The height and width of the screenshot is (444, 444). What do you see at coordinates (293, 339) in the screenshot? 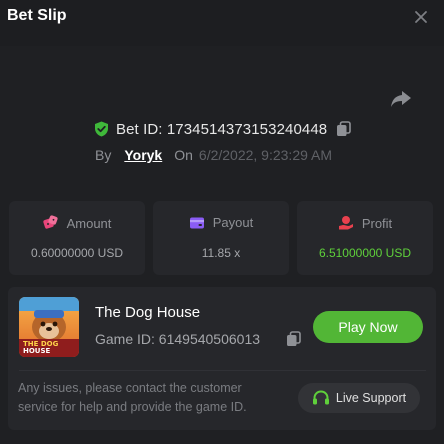
I see `copy-game-id-icon` at bounding box center [293, 339].